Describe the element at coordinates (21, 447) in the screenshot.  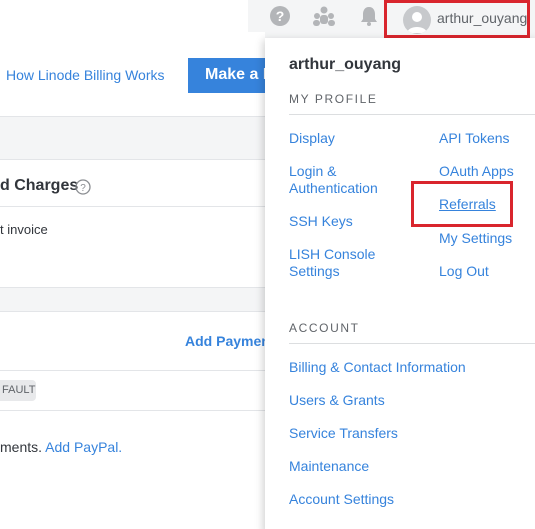
I see `payment-methods-label: ments.` at that location.